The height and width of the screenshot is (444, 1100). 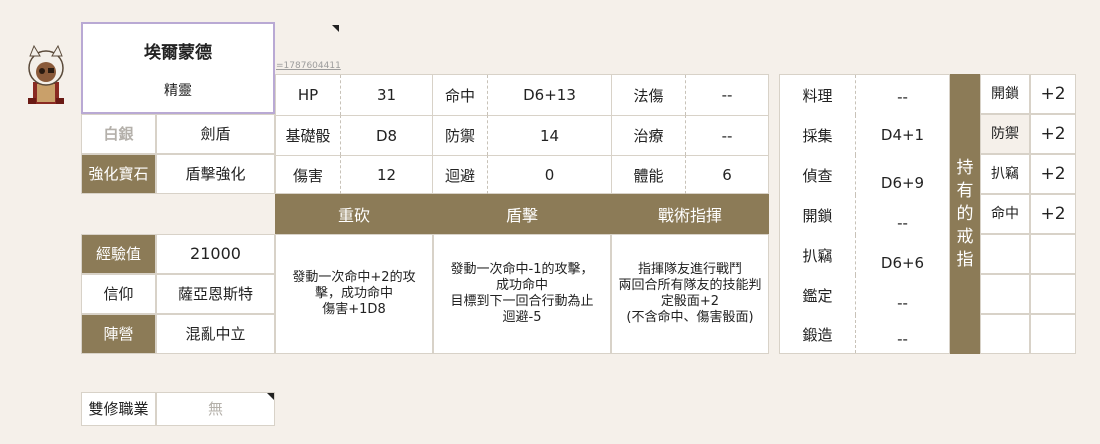 What do you see at coordinates (1053, 174) in the screenshot?
I see `ring-value-3: +2` at bounding box center [1053, 174].